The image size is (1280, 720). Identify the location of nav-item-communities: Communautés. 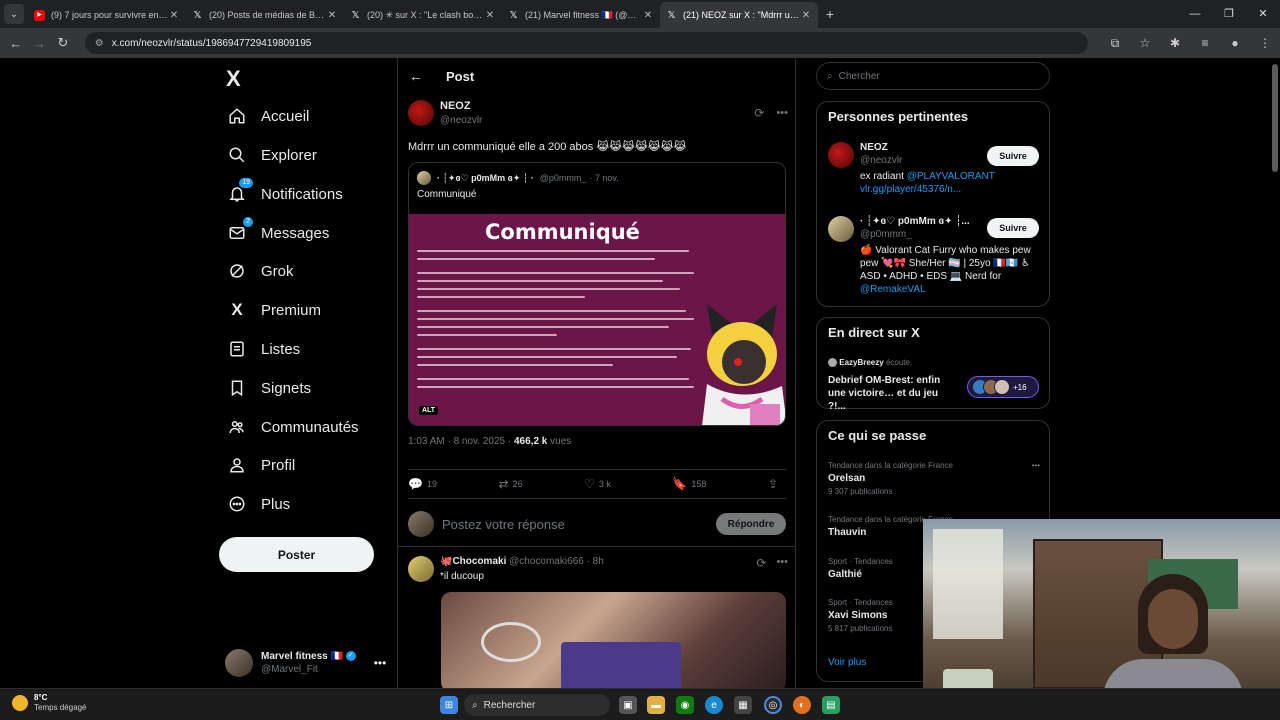
(293, 427).